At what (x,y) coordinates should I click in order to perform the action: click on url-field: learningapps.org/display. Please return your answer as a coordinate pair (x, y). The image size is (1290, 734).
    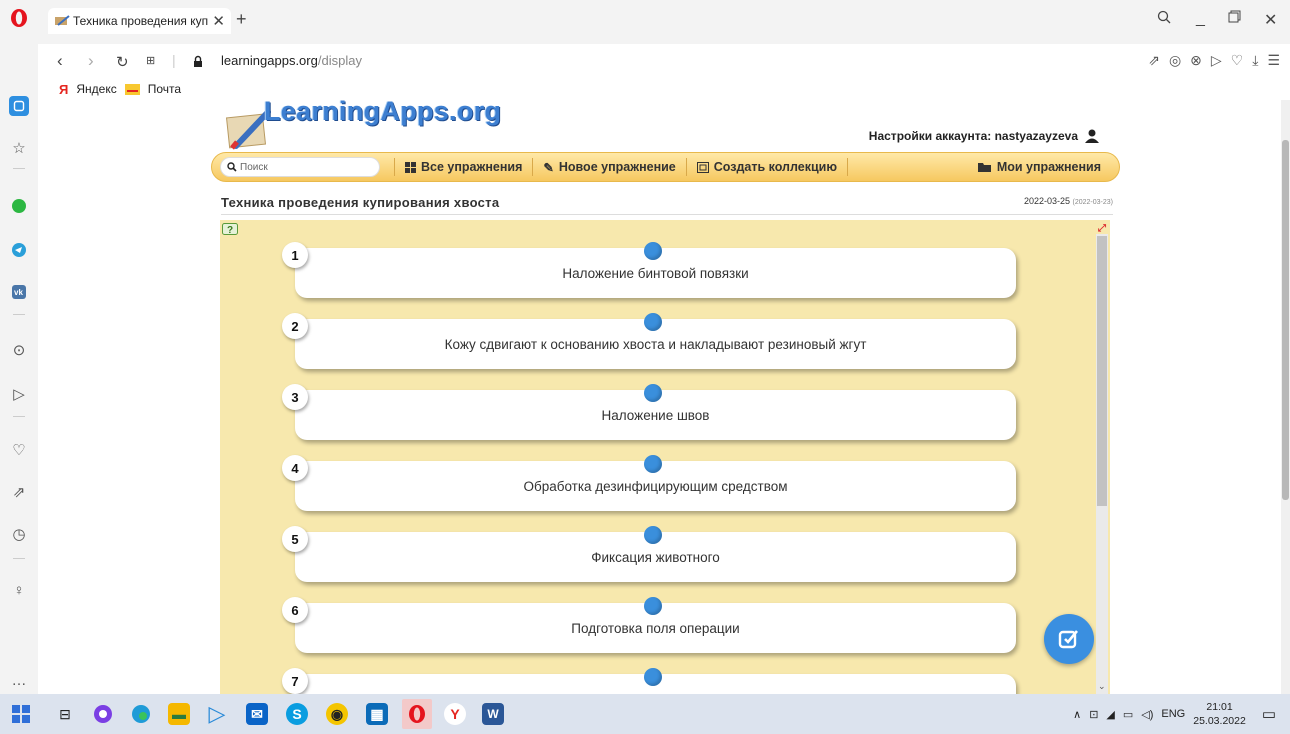
    Looking at the image, I should click on (291, 60).